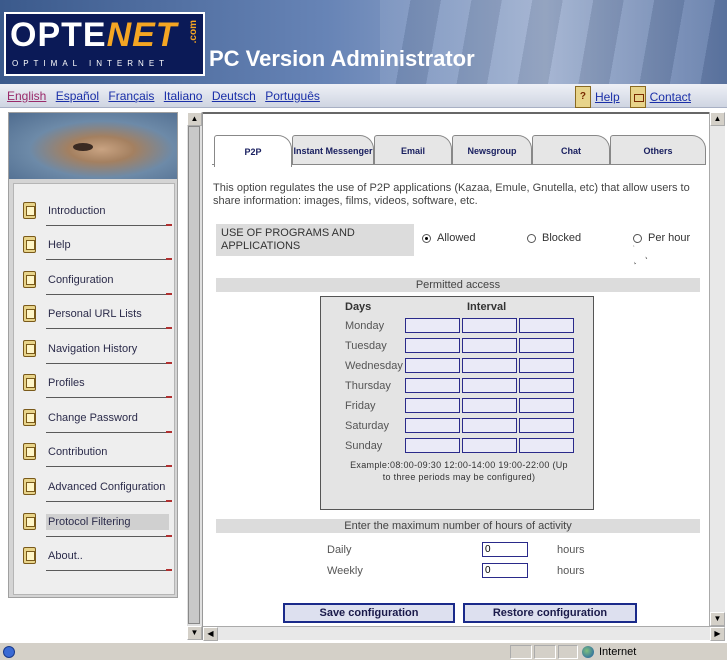 The width and height of the screenshot is (727, 660). I want to click on tab-others: Others, so click(658, 150).